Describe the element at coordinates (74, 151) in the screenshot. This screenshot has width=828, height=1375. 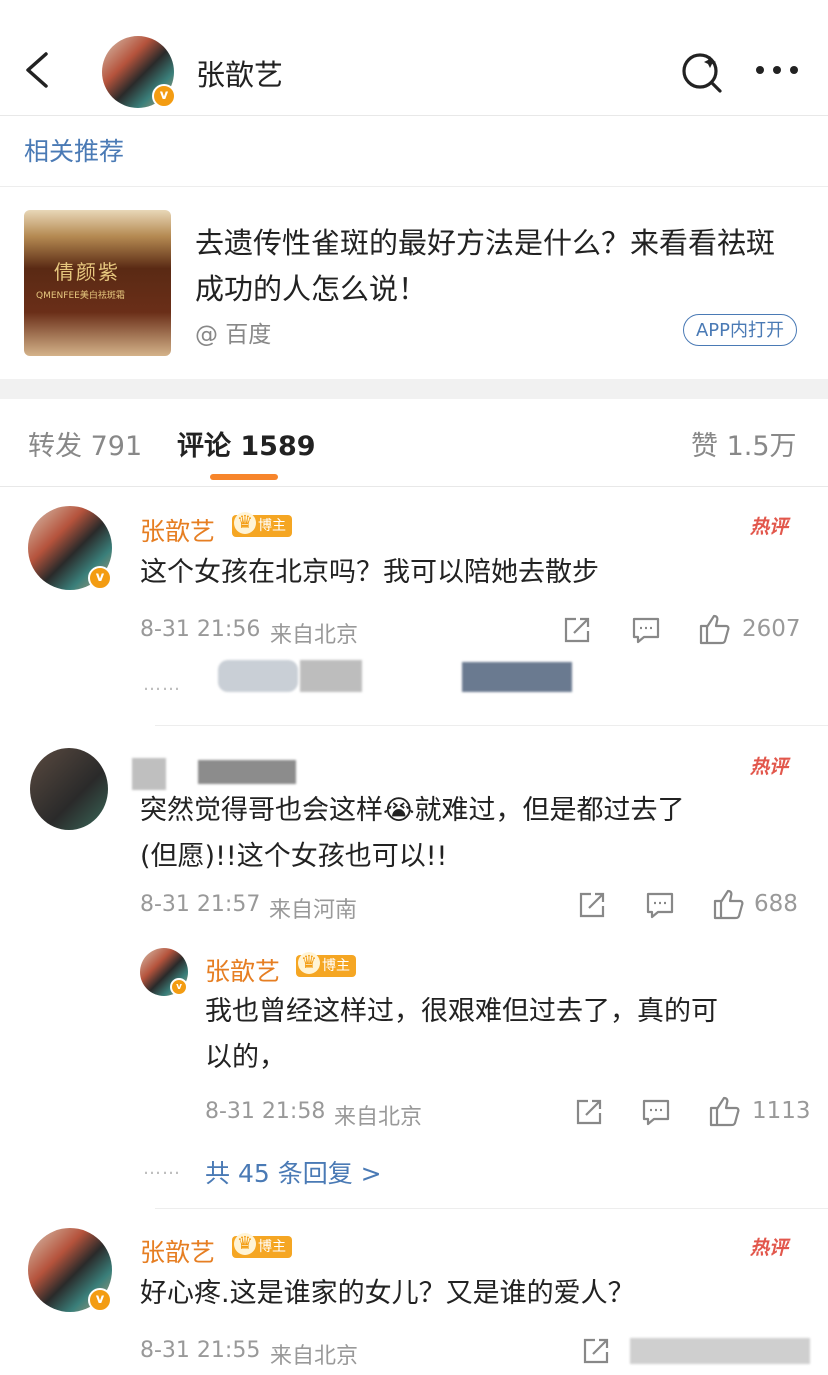
I see `related-recommend-label: 相关推荐` at that location.